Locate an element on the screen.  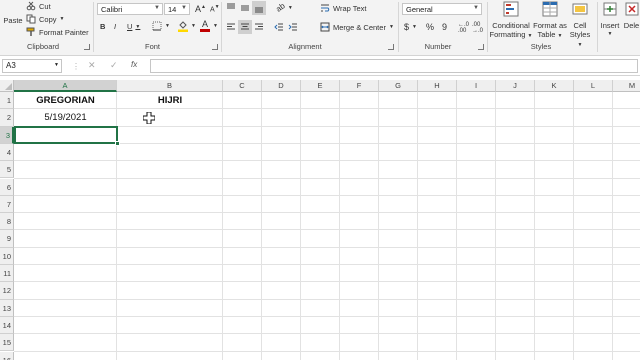
clipboard-launcher-icon is located at coordinates (87, 47).